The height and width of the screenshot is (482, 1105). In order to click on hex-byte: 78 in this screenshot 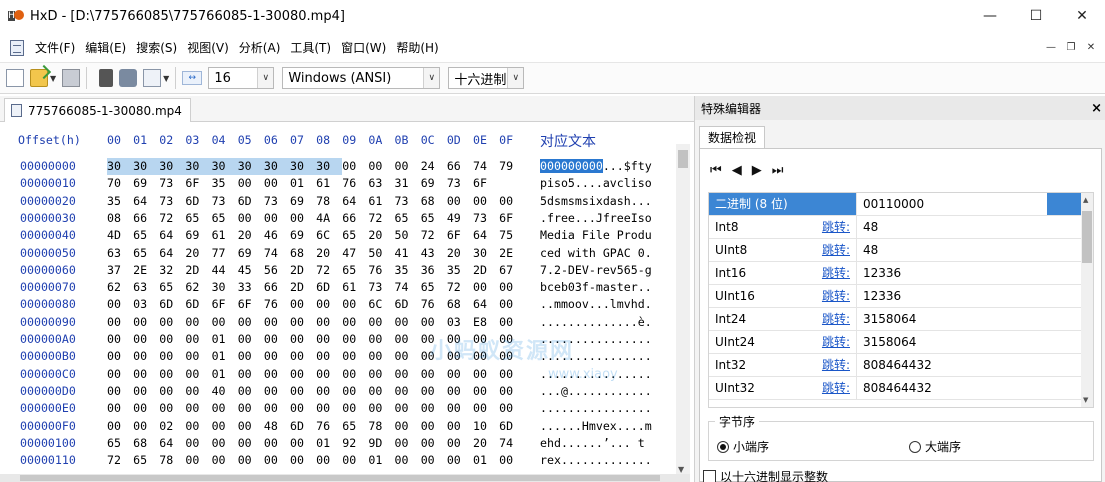, I will do `click(172, 460)`.